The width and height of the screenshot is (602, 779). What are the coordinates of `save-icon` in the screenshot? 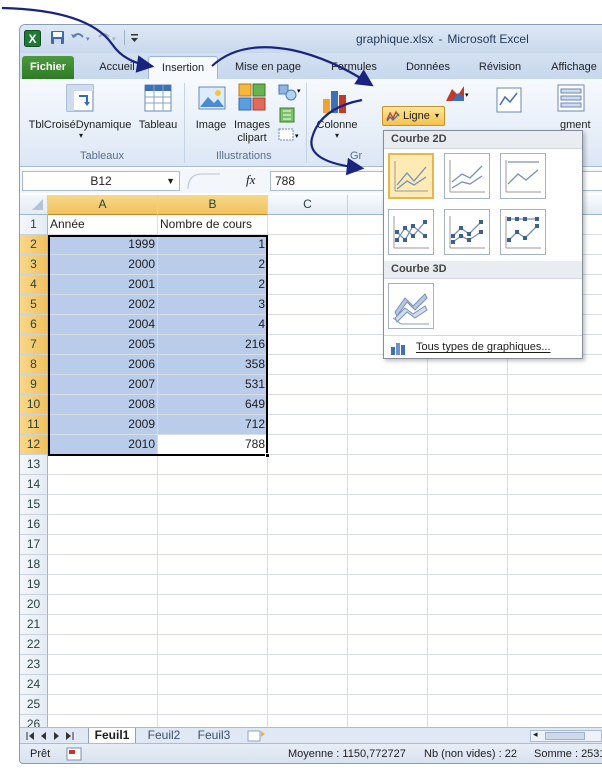 It's located at (57, 38).